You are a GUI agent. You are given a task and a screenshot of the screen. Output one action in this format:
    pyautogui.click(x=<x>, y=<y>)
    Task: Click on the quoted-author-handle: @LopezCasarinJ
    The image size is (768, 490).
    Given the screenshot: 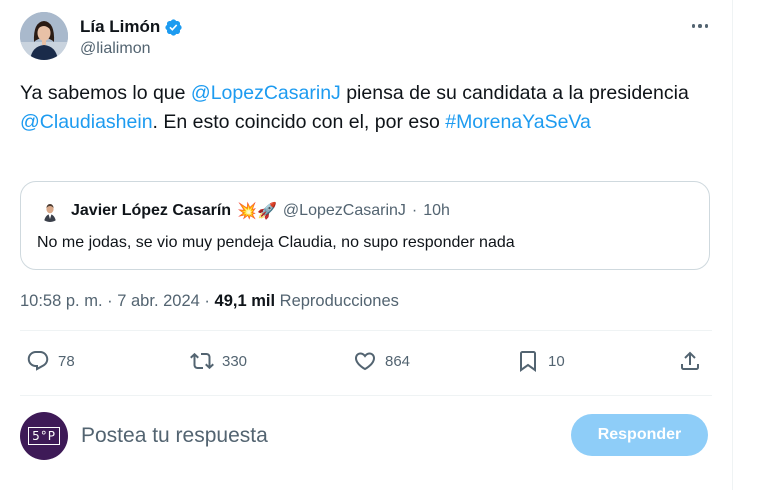 What is the action you would take?
    pyautogui.click(x=344, y=210)
    